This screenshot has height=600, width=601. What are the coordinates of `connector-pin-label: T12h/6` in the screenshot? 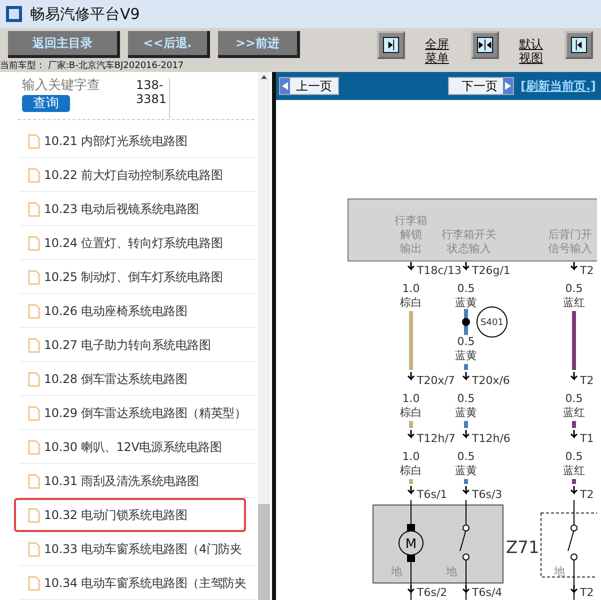 It's located at (486, 437).